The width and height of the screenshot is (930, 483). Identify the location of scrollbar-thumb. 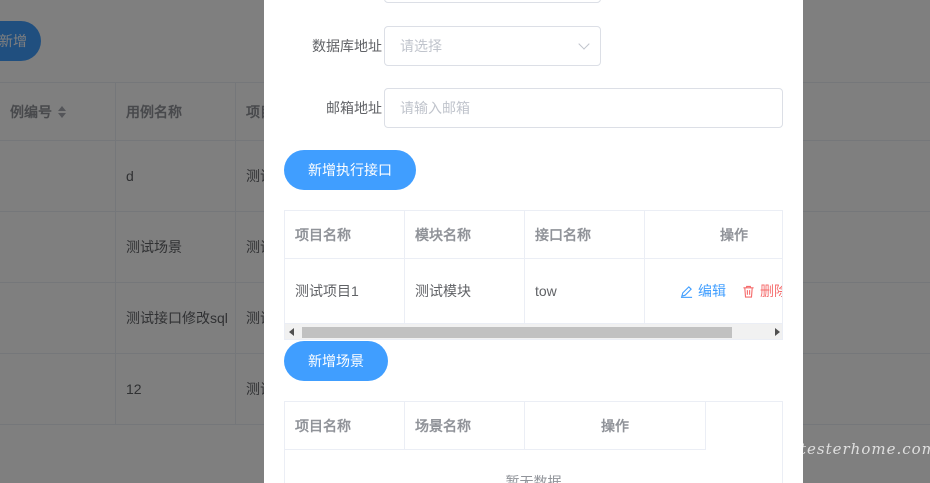
(517, 332).